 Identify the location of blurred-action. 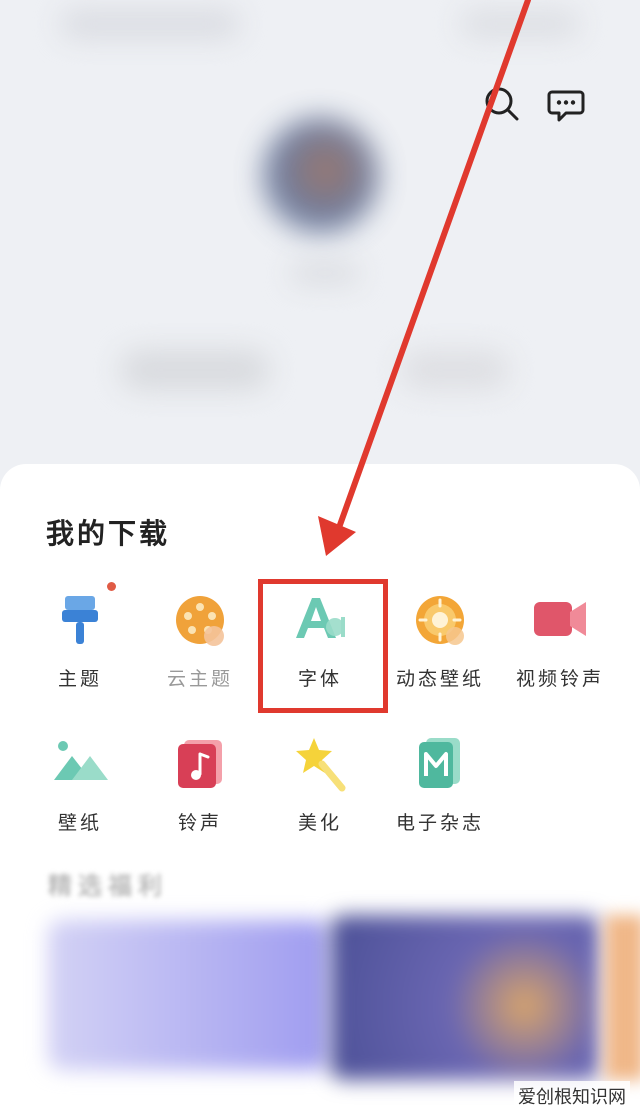
(520, 24).